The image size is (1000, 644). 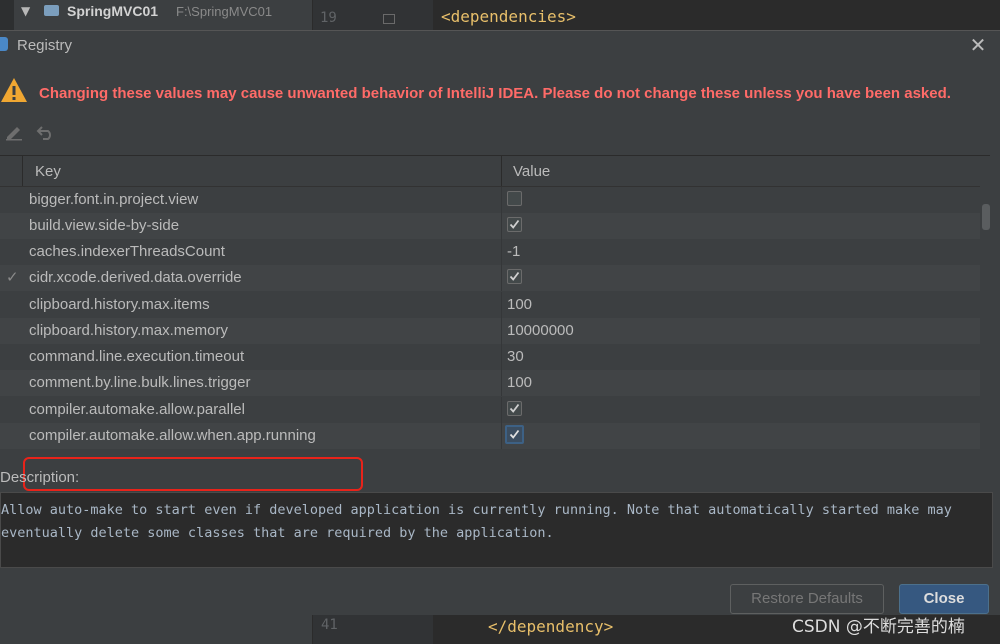 What do you see at coordinates (373, 15) in the screenshot?
I see `line-gutter: 19` at bounding box center [373, 15].